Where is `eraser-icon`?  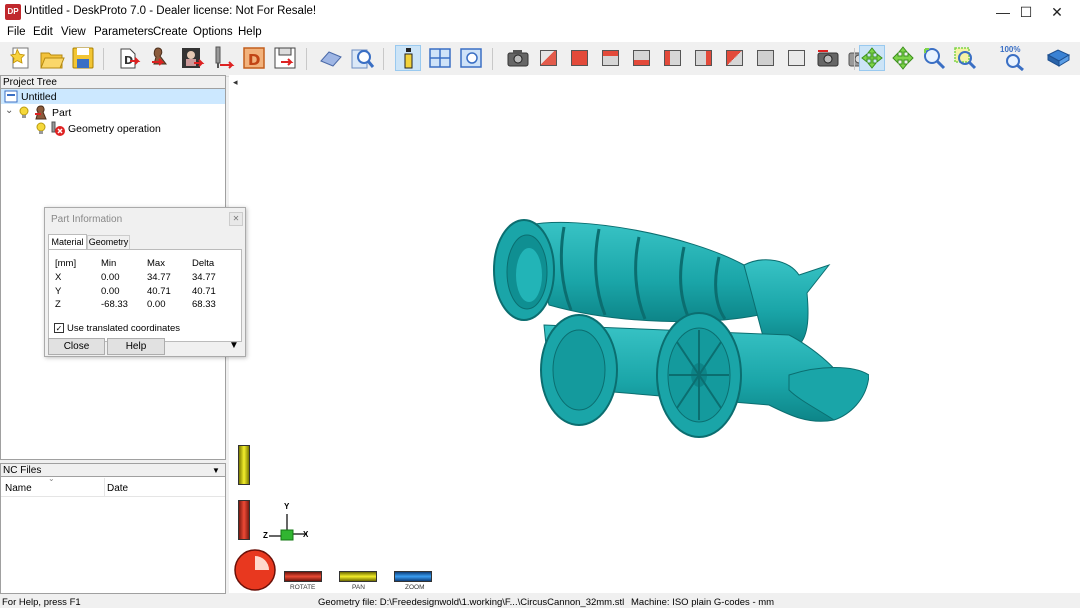 eraser-icon is located at coordinates (331, 58).